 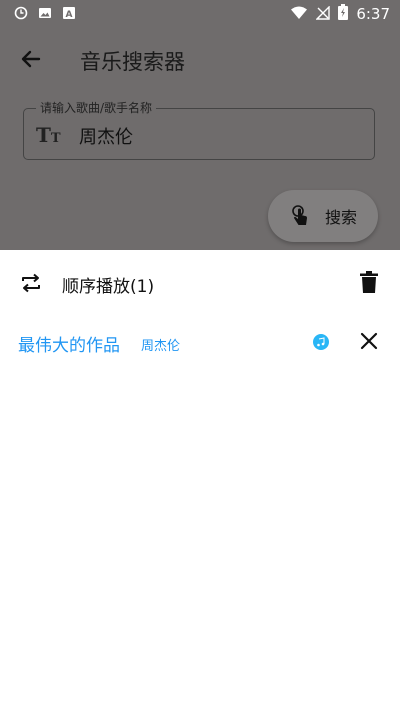 What do you see at coordinates (69, 346) in the screenshot?
I see `song-title: 最伟大的作品` at bounding box center [69, 346].